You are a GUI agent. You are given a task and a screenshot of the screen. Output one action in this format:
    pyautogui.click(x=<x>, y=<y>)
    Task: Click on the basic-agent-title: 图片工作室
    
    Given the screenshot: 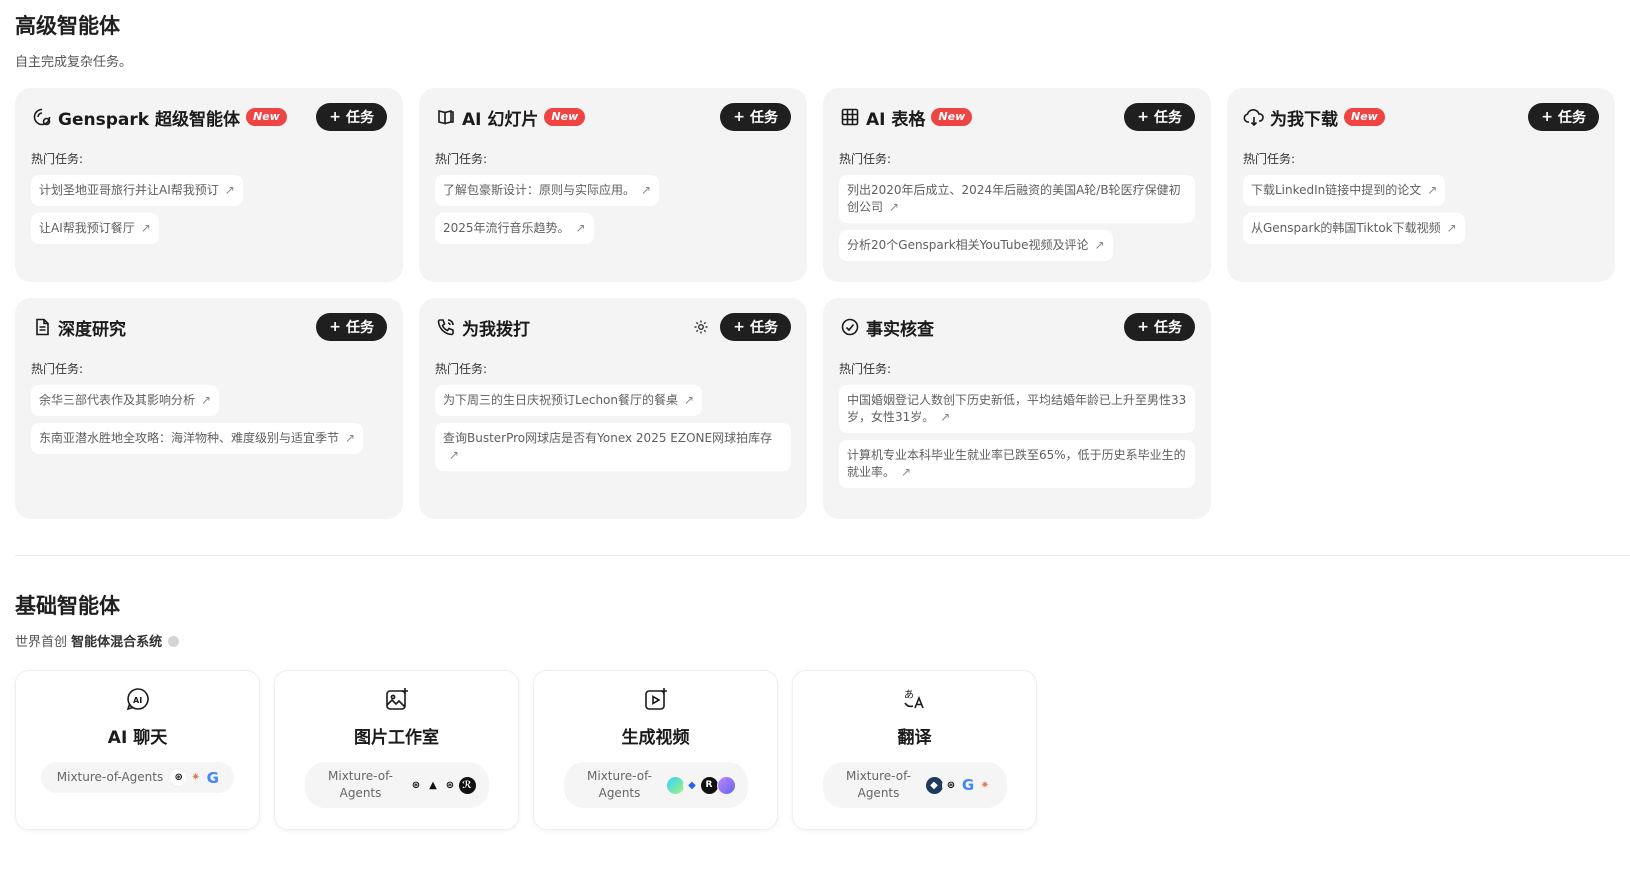 What is the action you would take?
    pyautogui.click(x=396, y=738)
    